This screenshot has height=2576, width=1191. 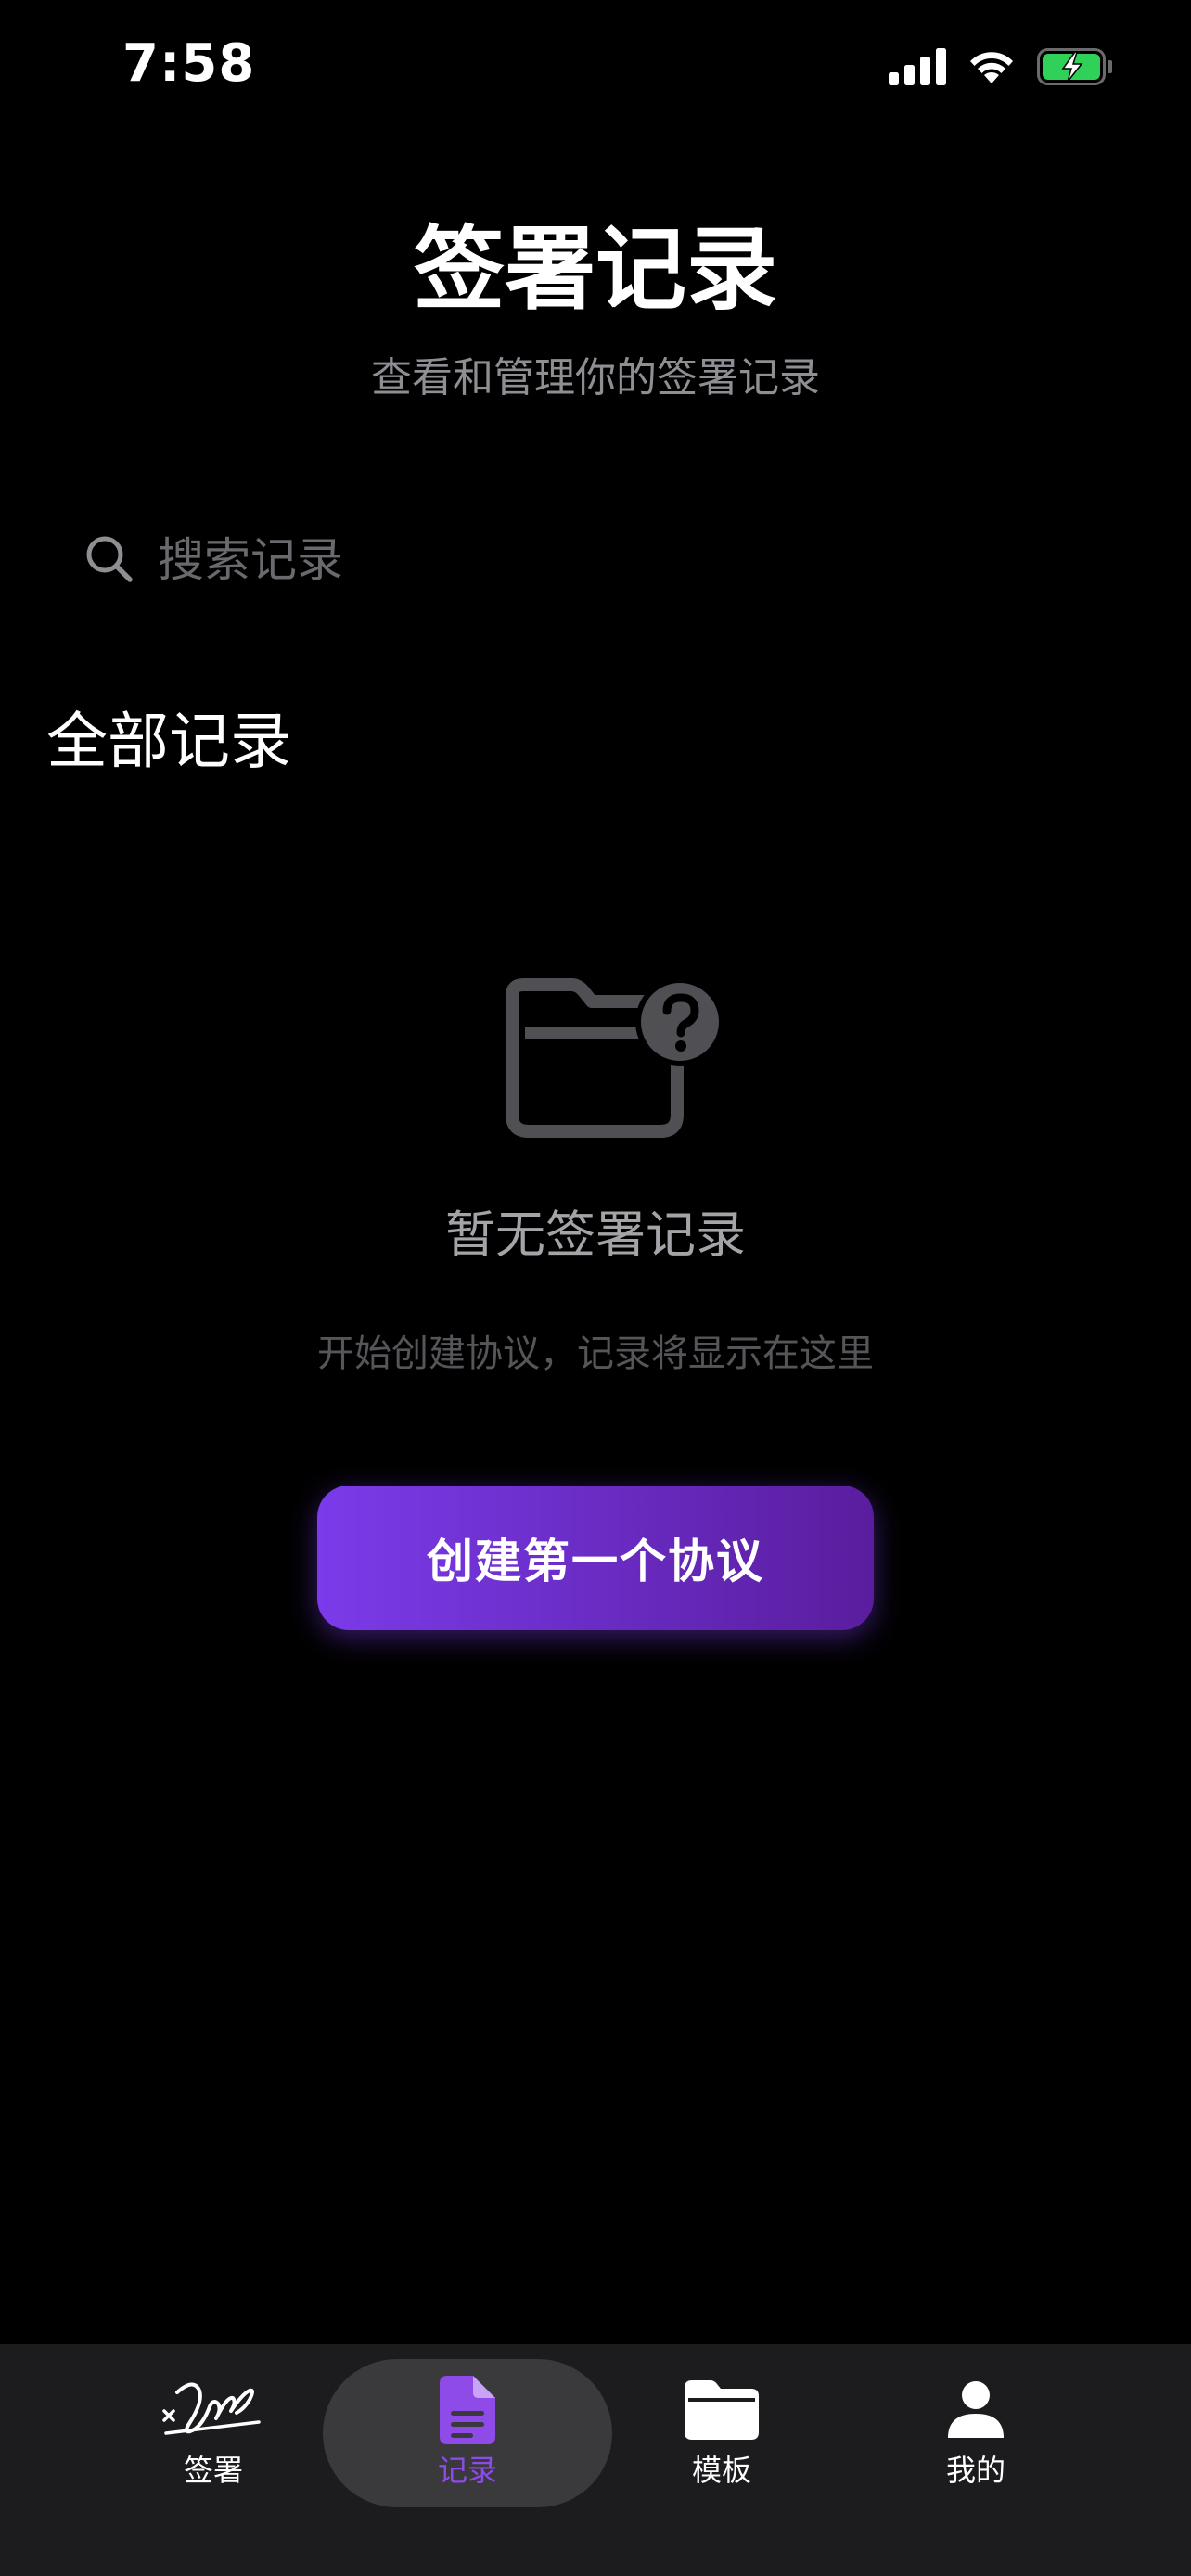 What do you see at coordinates (722, 2410) in the screenshot?
I see `folder-icon` at bounding box center [722, 2410].